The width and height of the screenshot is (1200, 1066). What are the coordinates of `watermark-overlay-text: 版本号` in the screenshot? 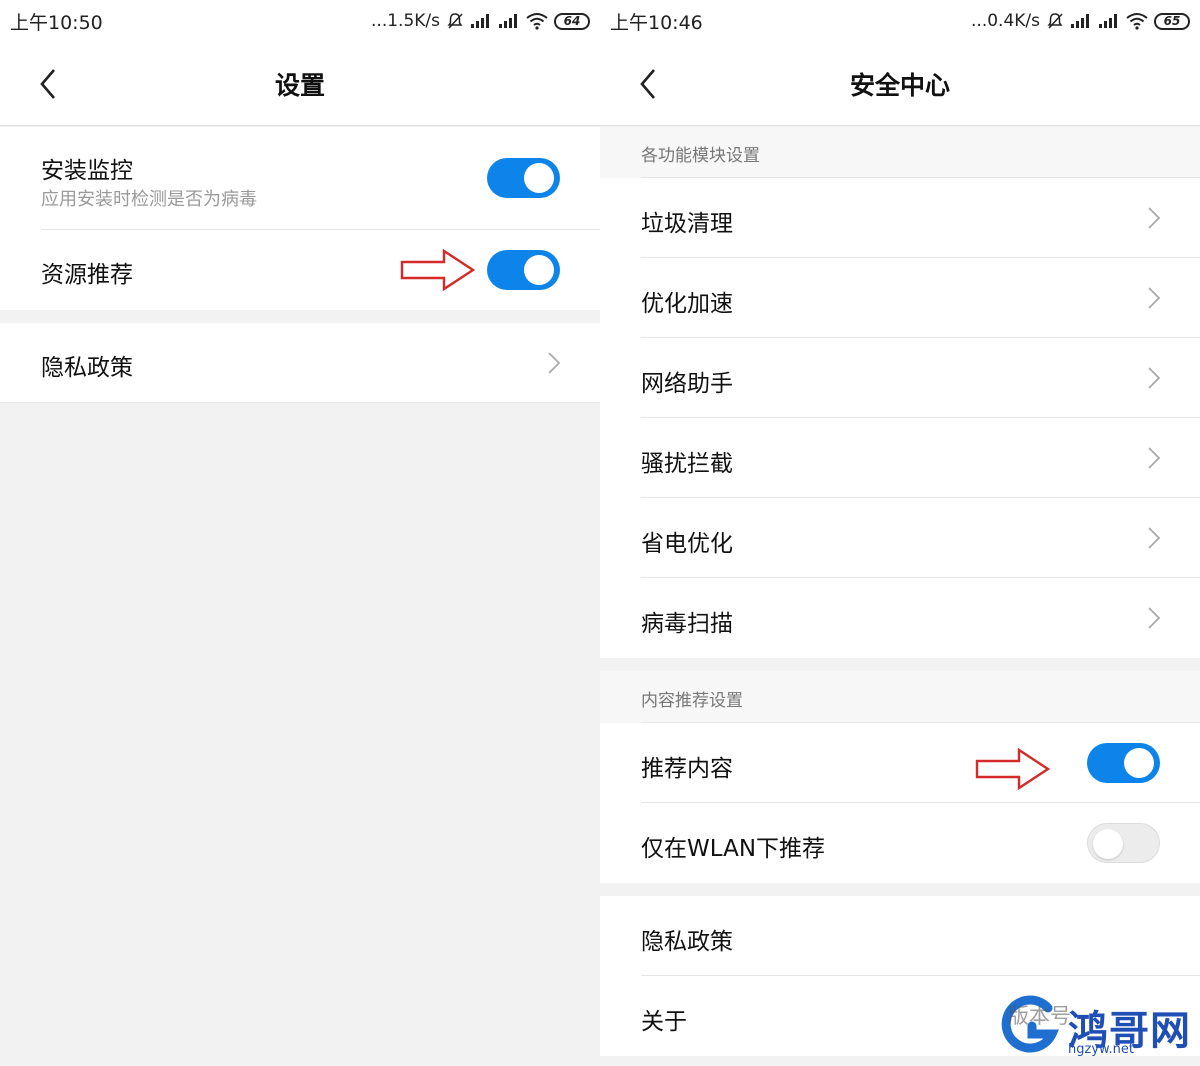 It's located at (1039, 1016).